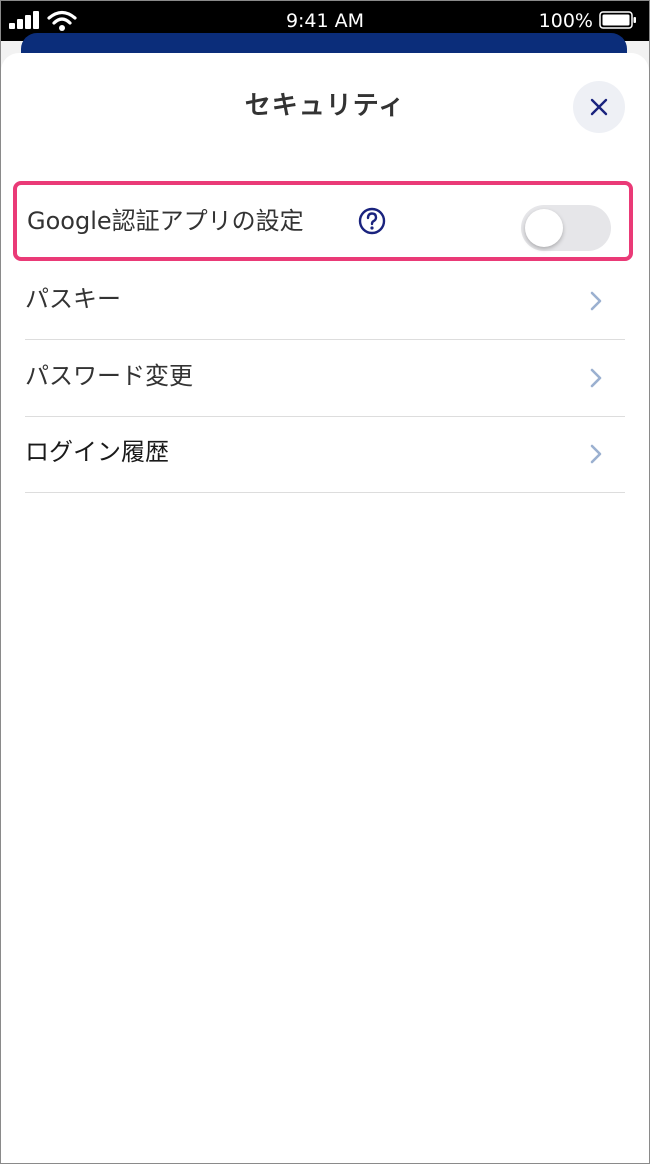 This screenshot has width=650, height=1164. I want to click on sheet-title: セキュリティ, so click(325, 106).